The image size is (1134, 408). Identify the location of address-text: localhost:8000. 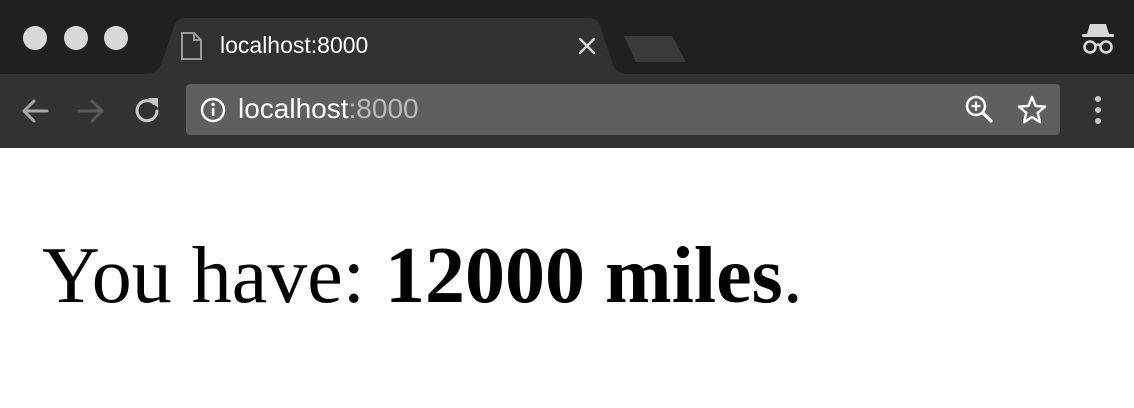
(328, 109).